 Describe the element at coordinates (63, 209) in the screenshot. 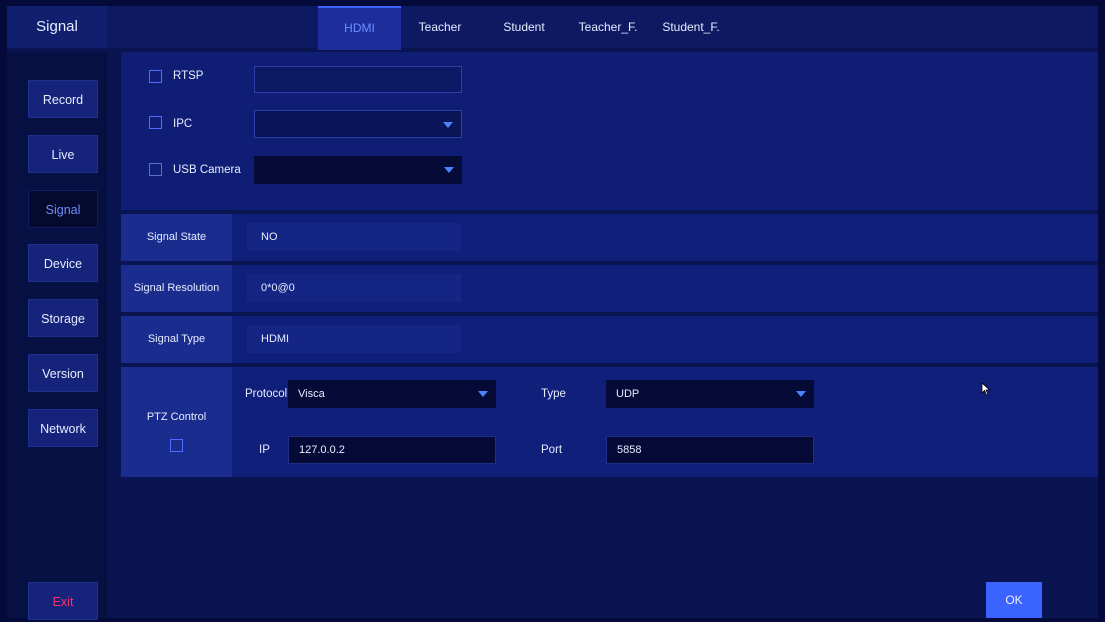

I see `sidebar-item-signal: Signal` at that location.